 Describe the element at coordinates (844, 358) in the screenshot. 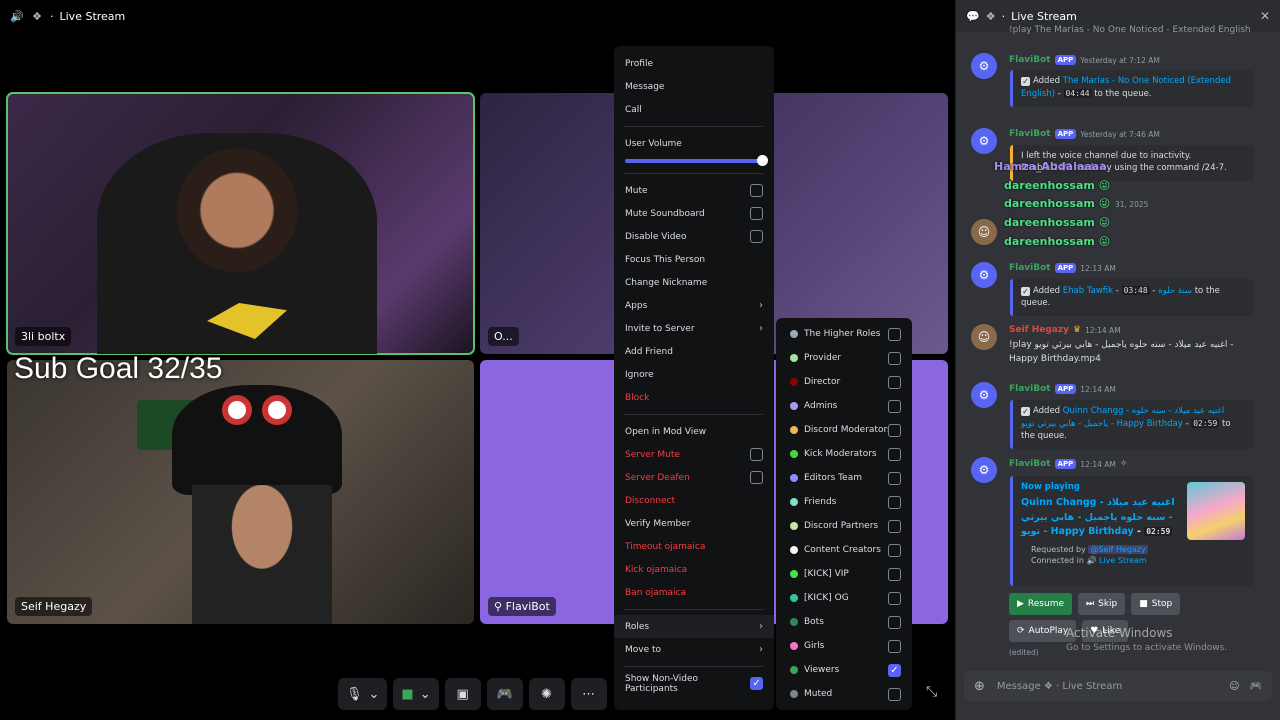

I see `role-item: Provider` at that location.